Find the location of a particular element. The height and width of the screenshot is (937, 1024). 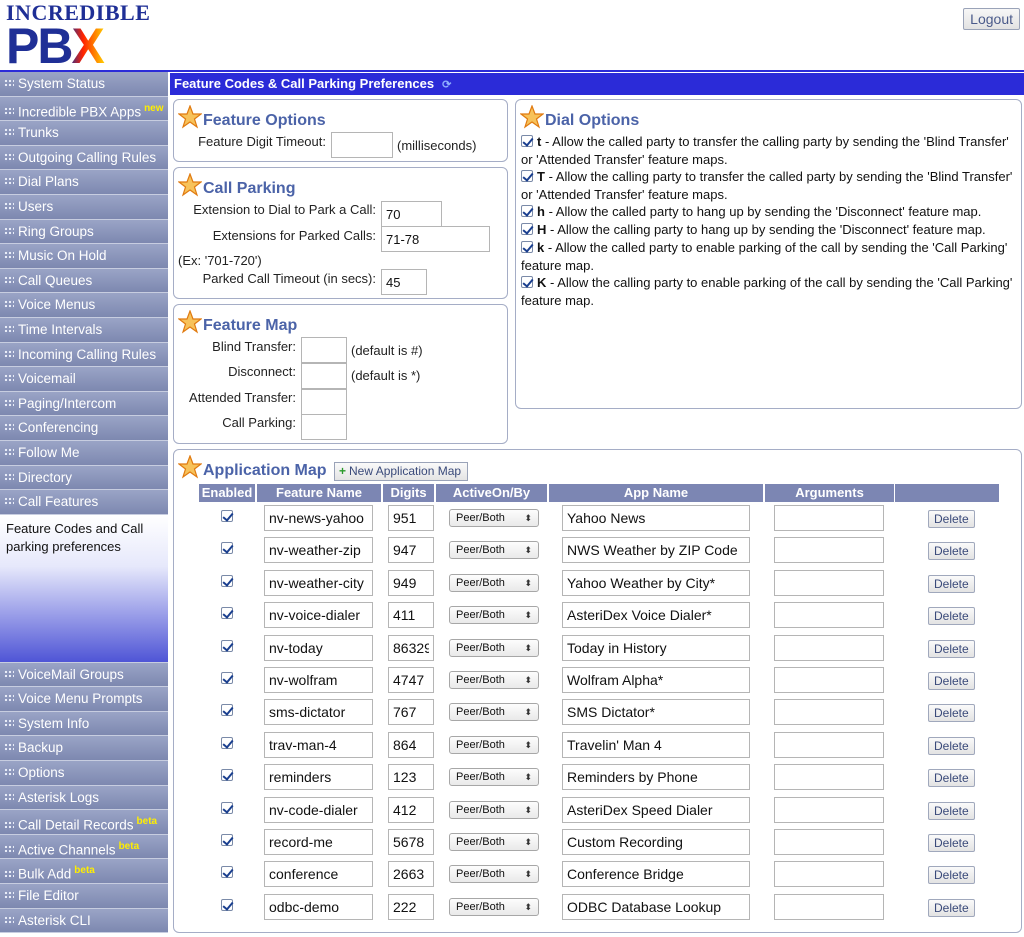

disconnect-input is located at coordinates (324, 376).